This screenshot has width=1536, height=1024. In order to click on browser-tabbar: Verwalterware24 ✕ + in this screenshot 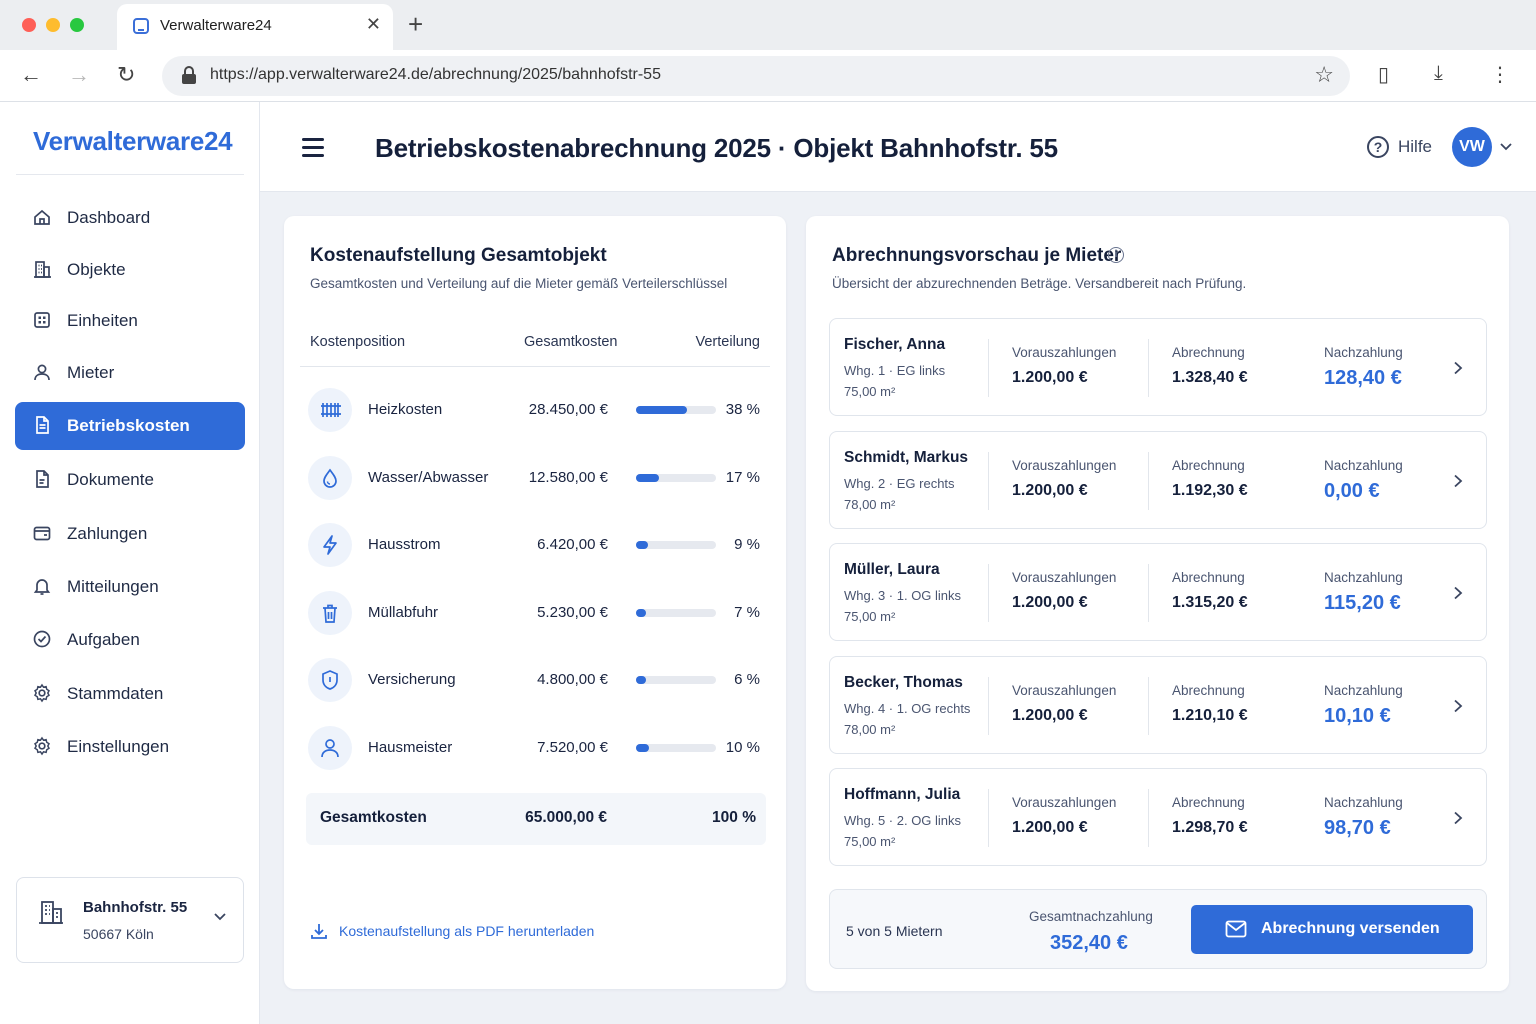, I will do `click(768, 25)`.